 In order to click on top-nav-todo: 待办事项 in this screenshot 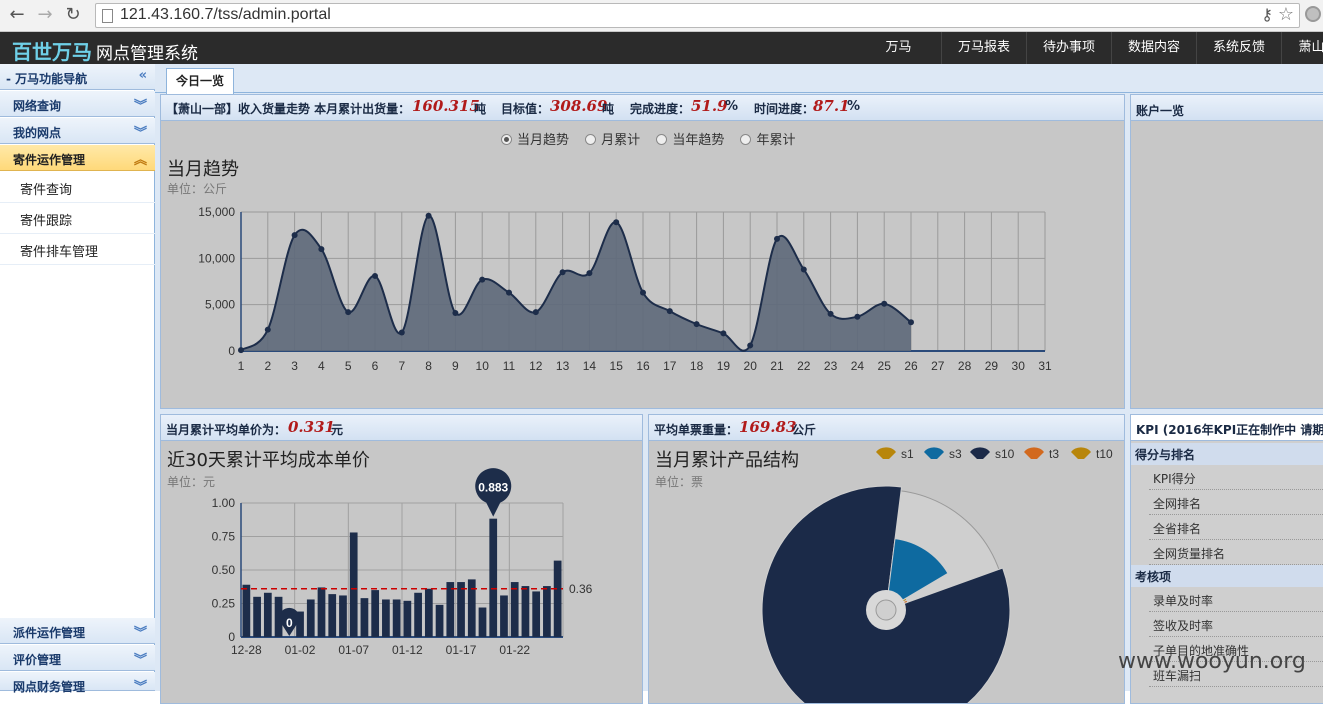, I will do `click(1068, 48)`.